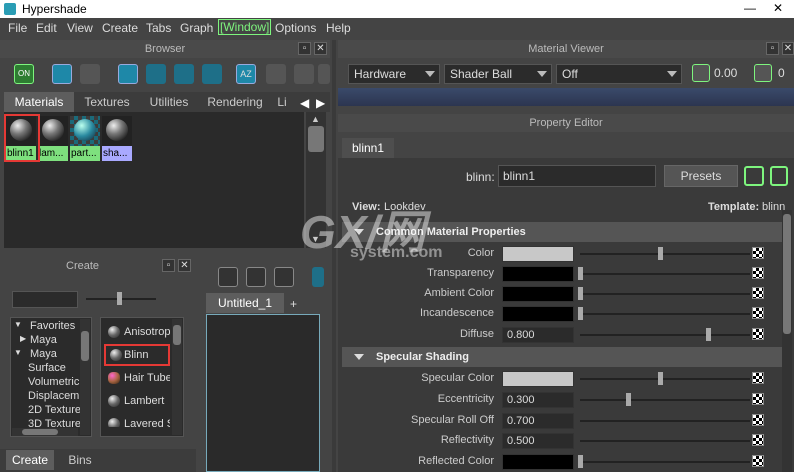 The height and width of the screenshot is (472, 794). I want to click on menu-tabs: Tabs, so click(158, 28).